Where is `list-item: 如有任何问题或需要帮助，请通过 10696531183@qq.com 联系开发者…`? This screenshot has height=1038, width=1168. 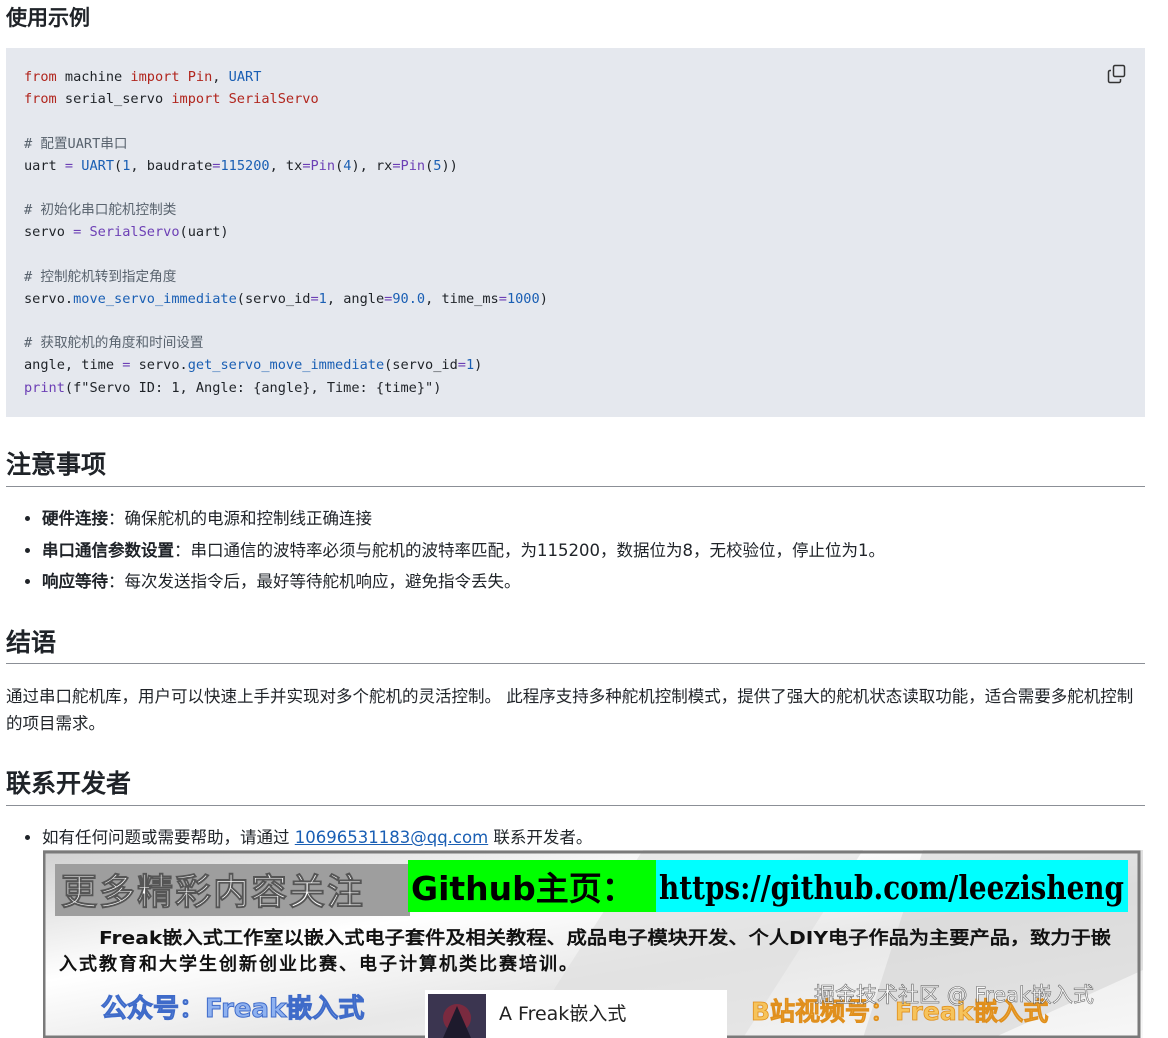 list-item: 如有任何问题或需要帮助，请通过 10696531183@qq.com 联系开发者… is located at coordinates (317, 838).